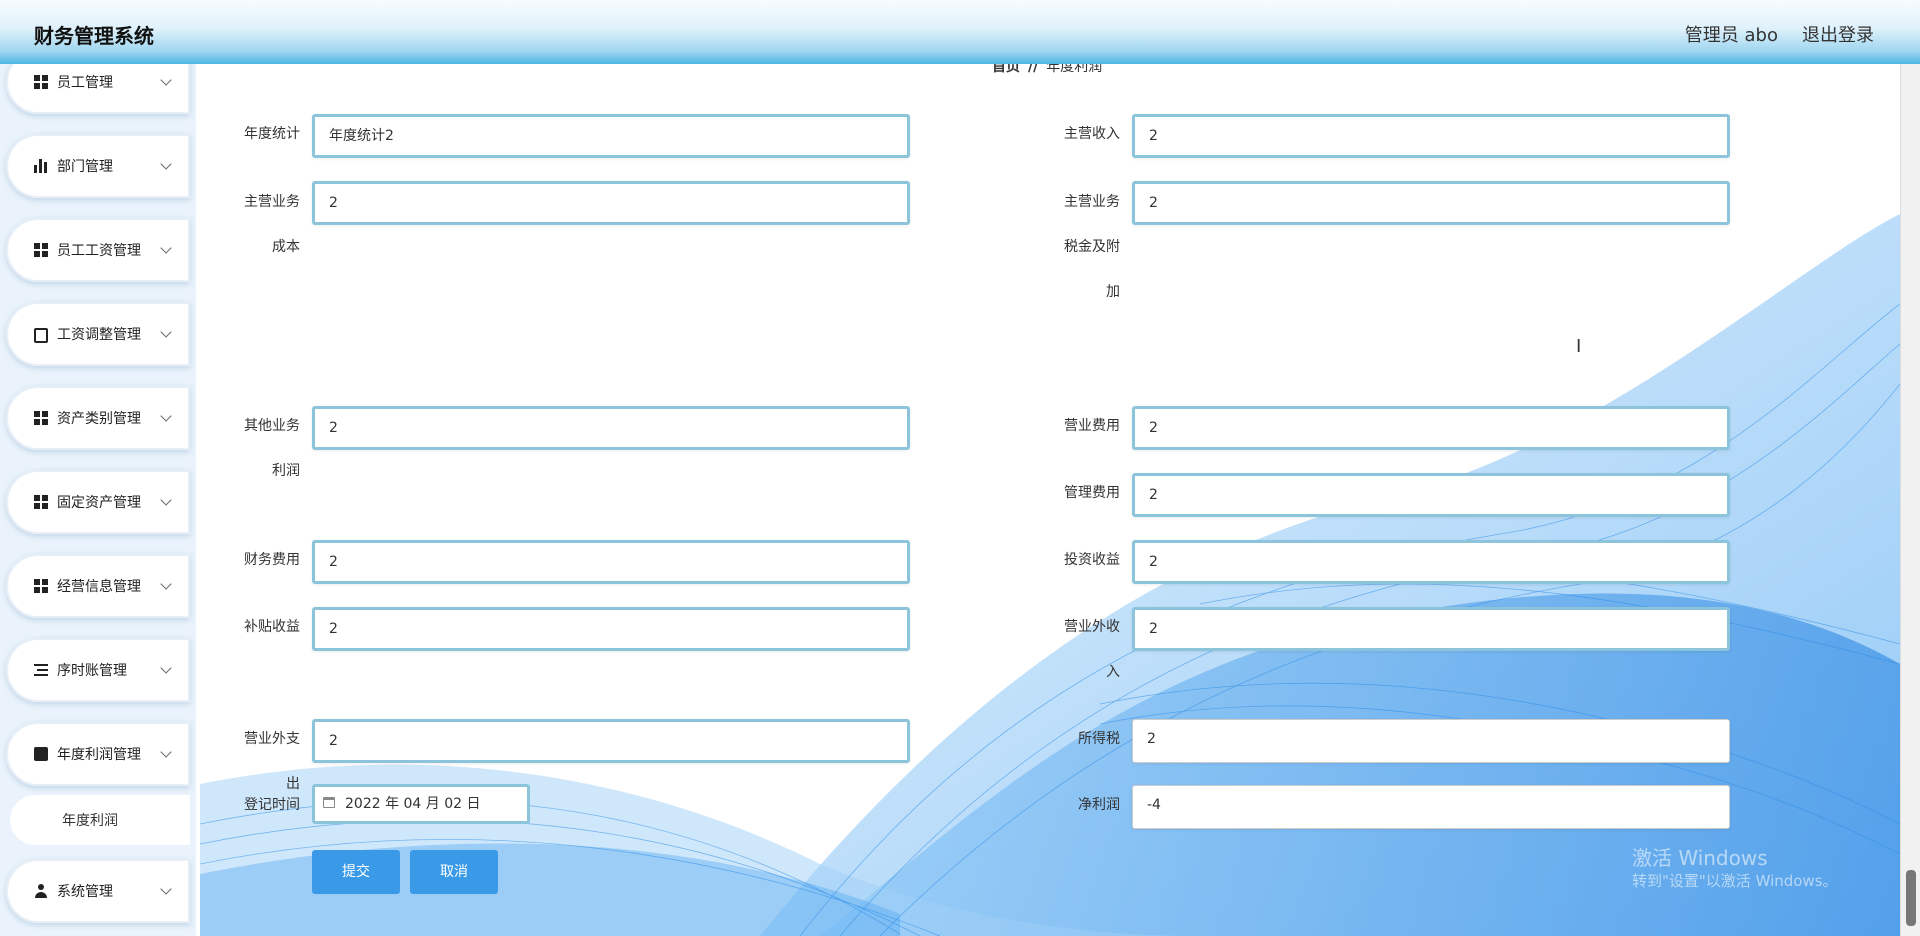 The width and height of the screenshot is (1920, 936). Describe the element at coordinates (329, 802) in the screenshot. I see `calendar-icon` at that location.